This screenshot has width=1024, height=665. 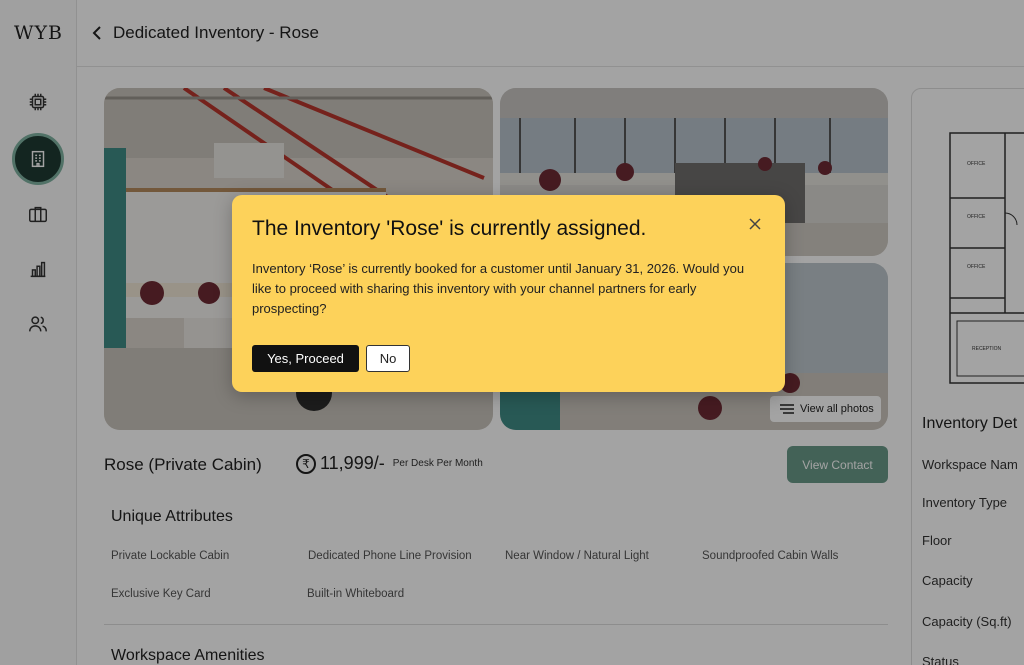 I want to click on close-icon, so click(x=755, y=224).